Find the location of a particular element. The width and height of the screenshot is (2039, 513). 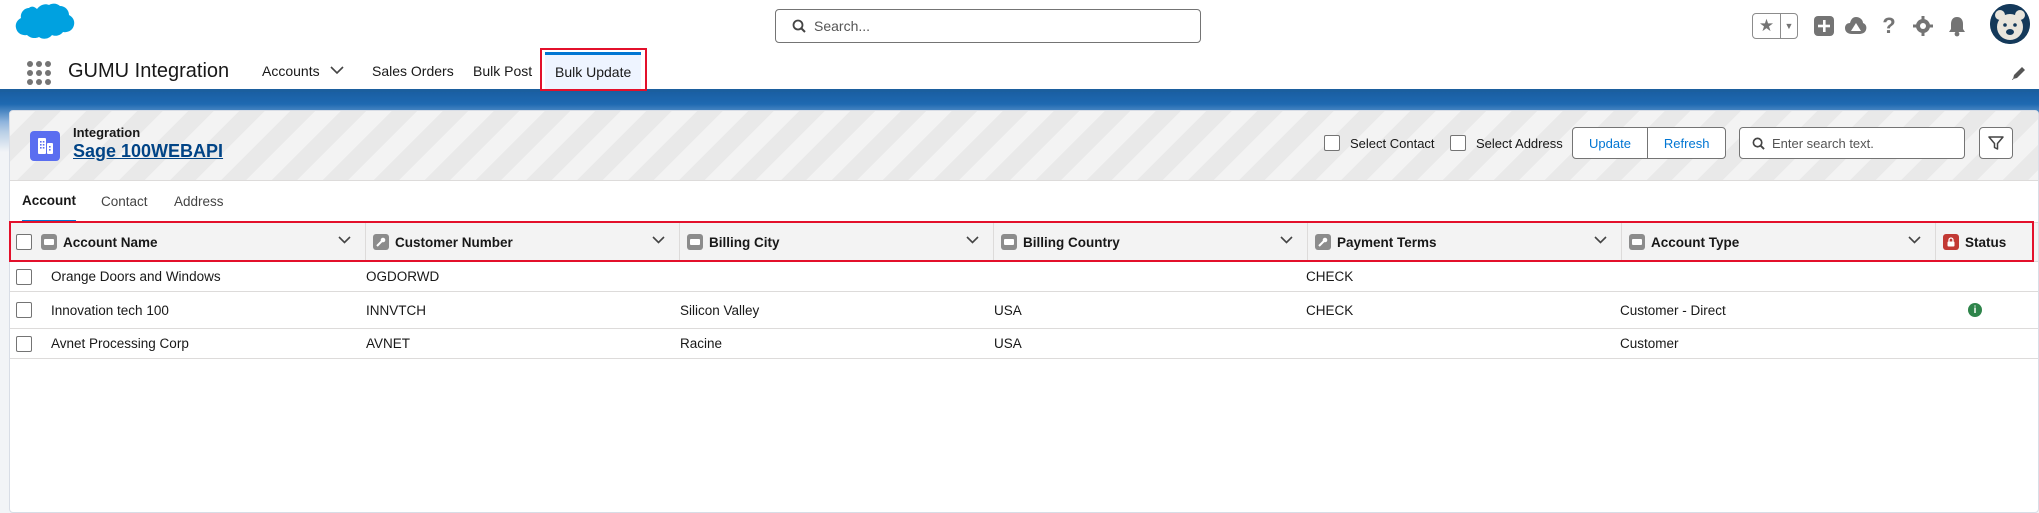

tab-label: Contact is located at coordinates (124, 201).